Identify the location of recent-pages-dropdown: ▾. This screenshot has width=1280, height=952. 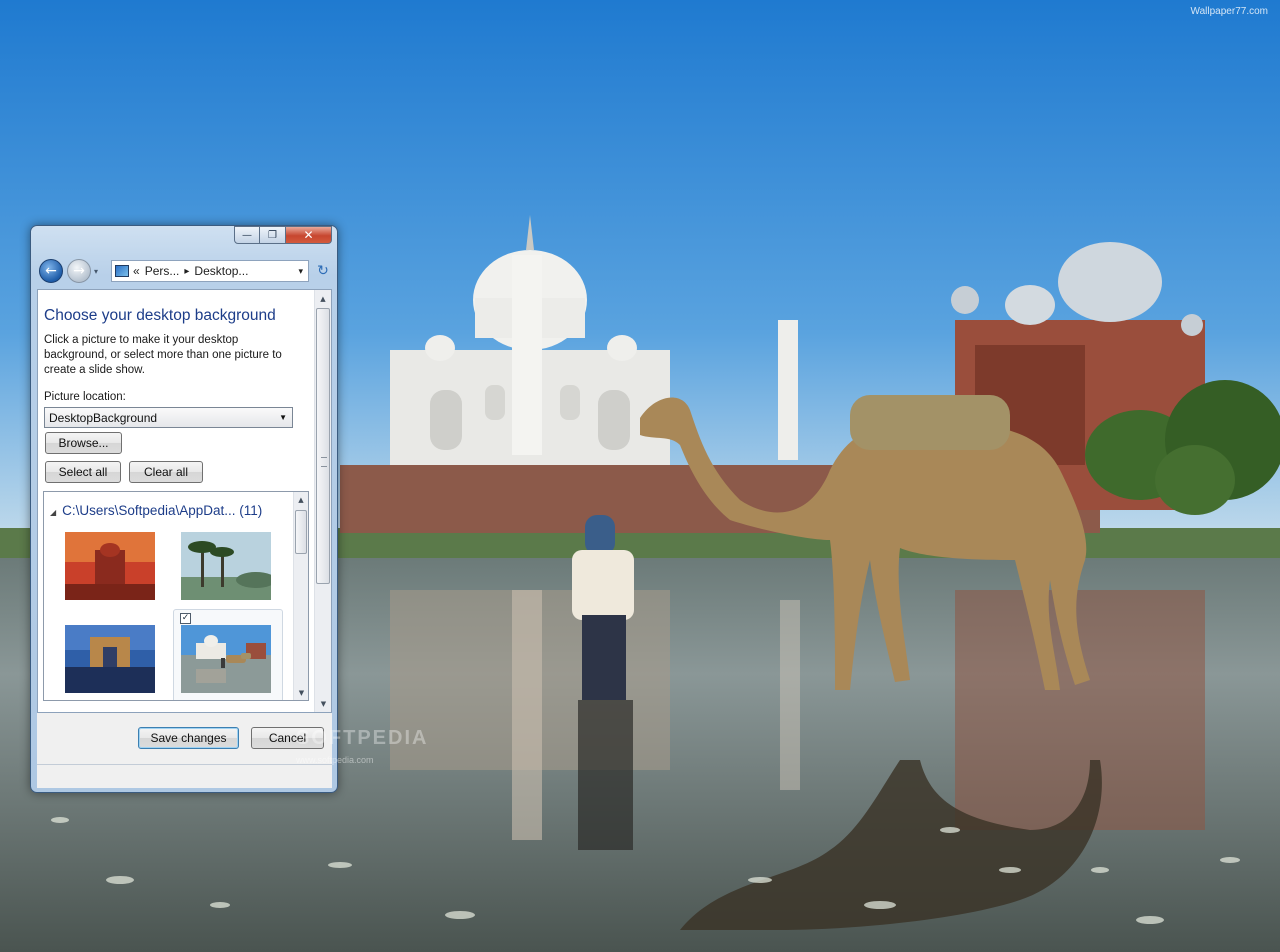
(96, 271).